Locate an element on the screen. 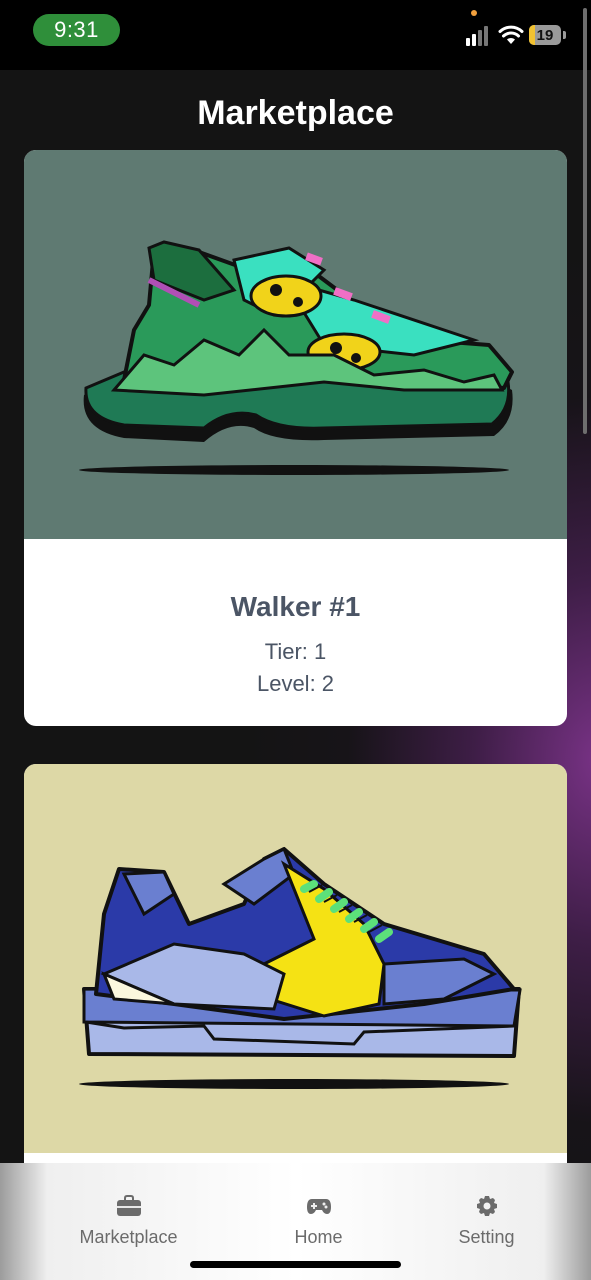  camera-indicator-icon is located at coordinates (474, 13).